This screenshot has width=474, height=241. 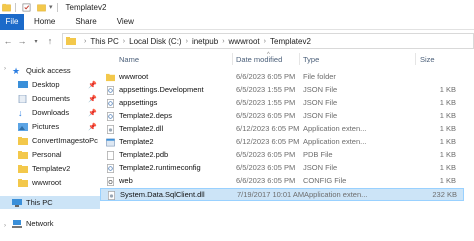 I want to click on tab-home: Home, so click(x=44, y=21).